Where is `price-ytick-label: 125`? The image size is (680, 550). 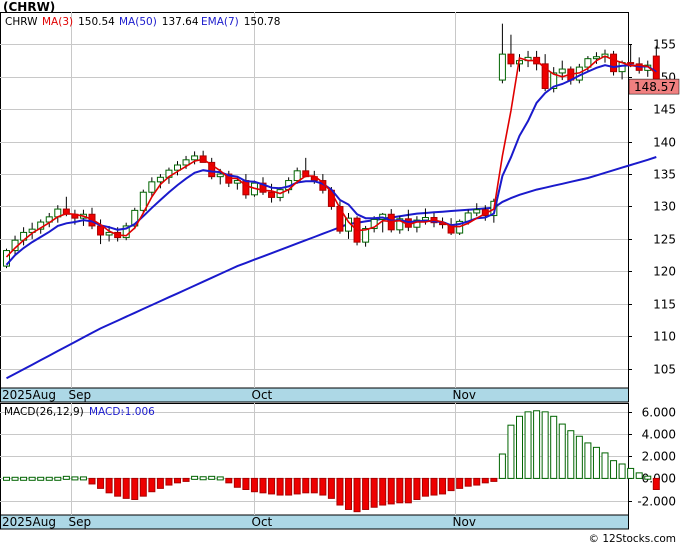
price-ytick-label: 125 is located at coordinates (664, 240).